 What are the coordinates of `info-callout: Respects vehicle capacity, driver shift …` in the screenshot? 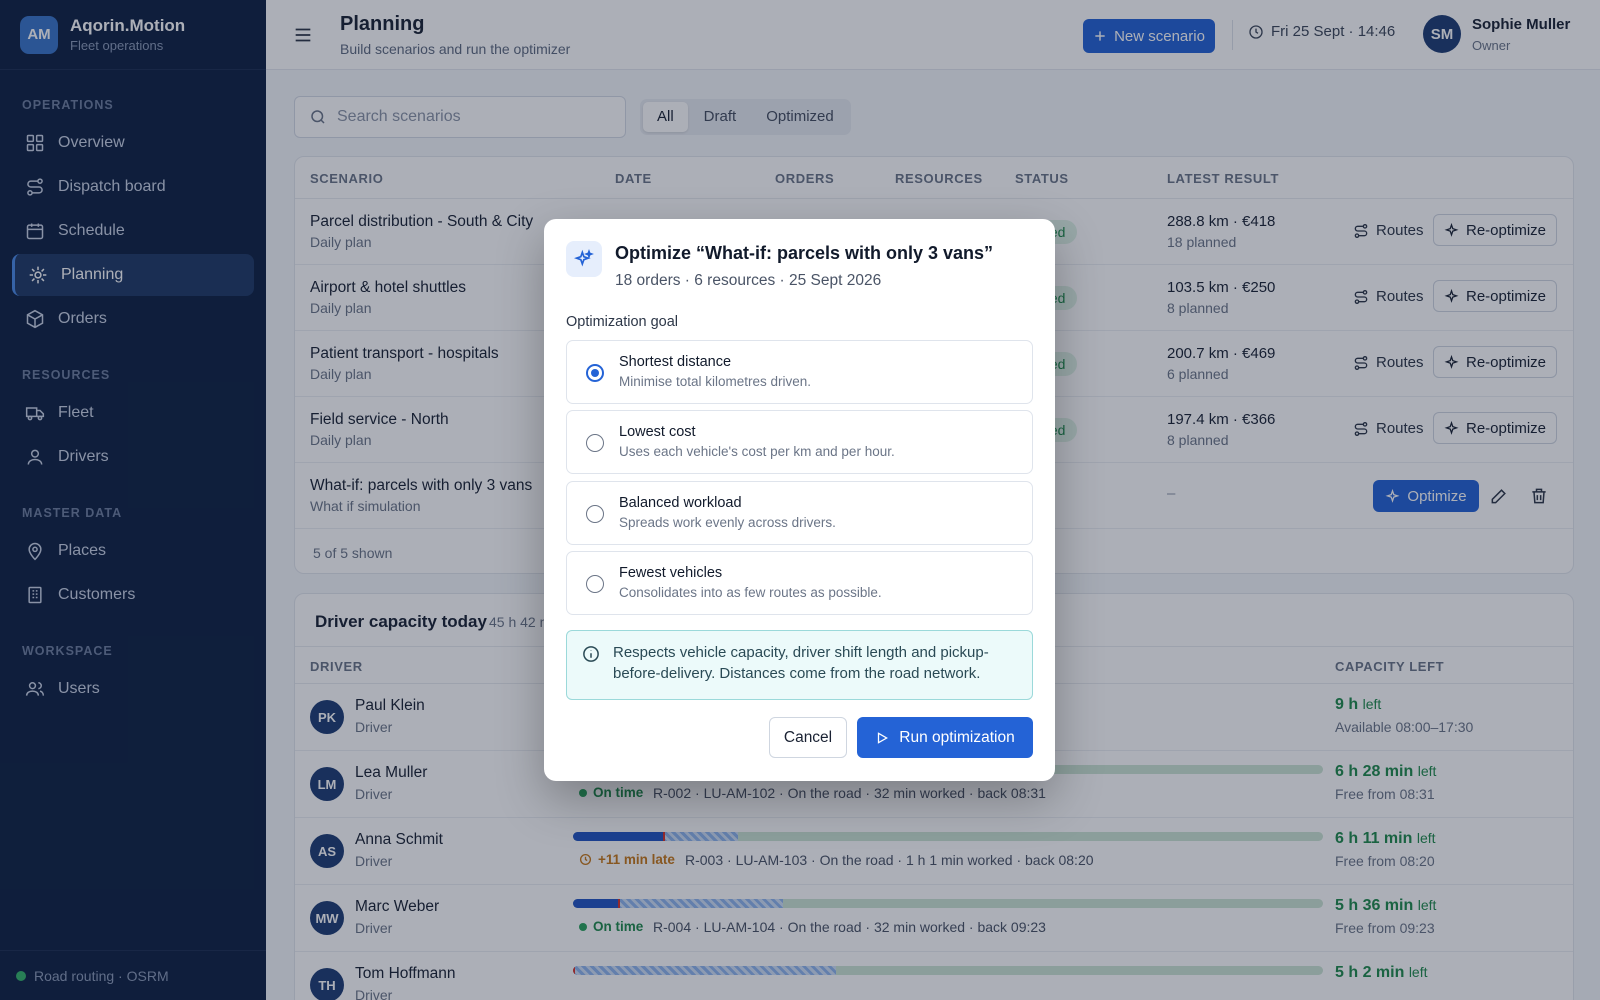 It's located at (799, 665).